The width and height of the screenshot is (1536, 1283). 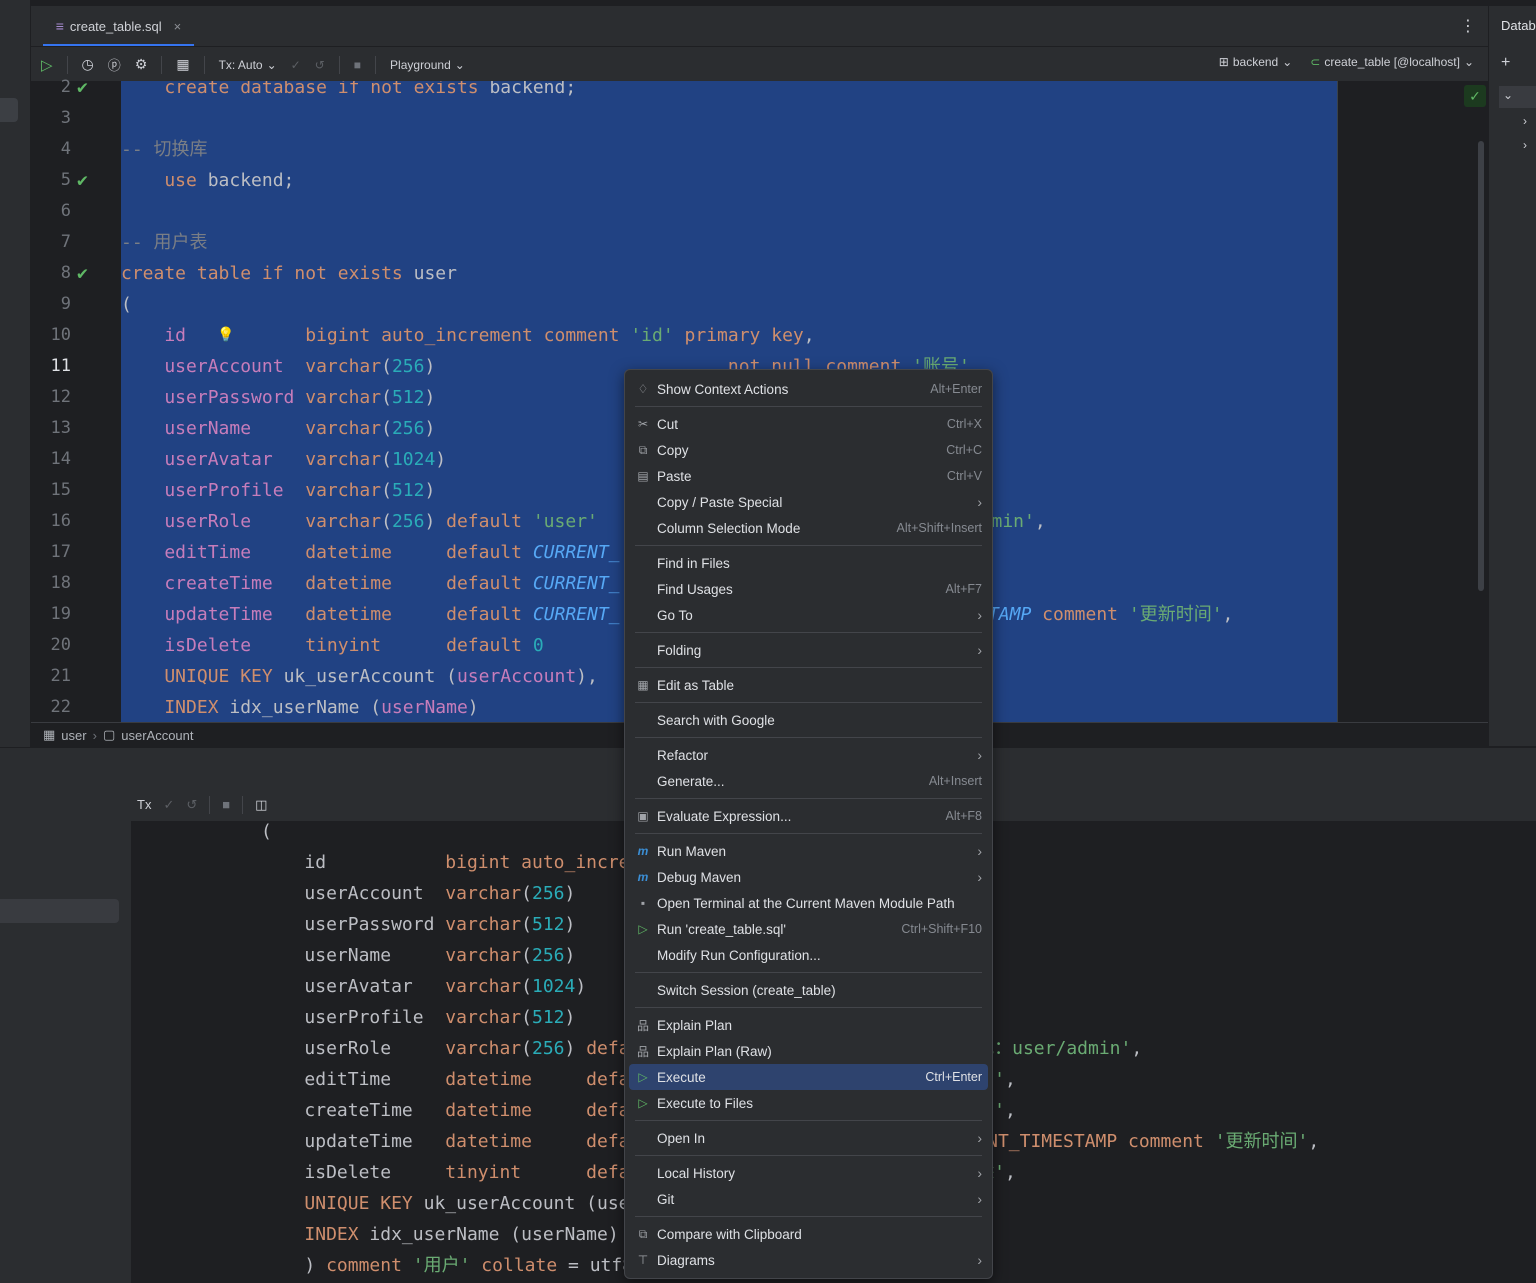 What do you see at coordinates (182, 64) in the screenshot?
I see `grid-icon: ▦` at bounding box center [182, 64].